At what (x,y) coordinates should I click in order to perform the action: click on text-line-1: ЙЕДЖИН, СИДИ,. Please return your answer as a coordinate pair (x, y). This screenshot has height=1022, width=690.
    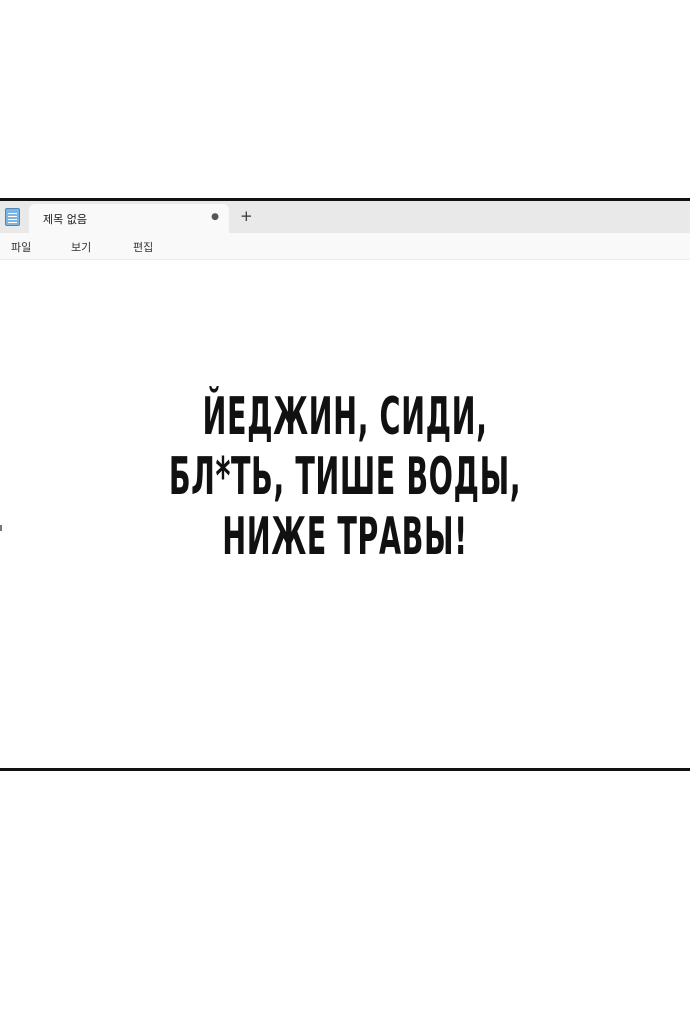
    Looking at the image, I should click on (345, 417).